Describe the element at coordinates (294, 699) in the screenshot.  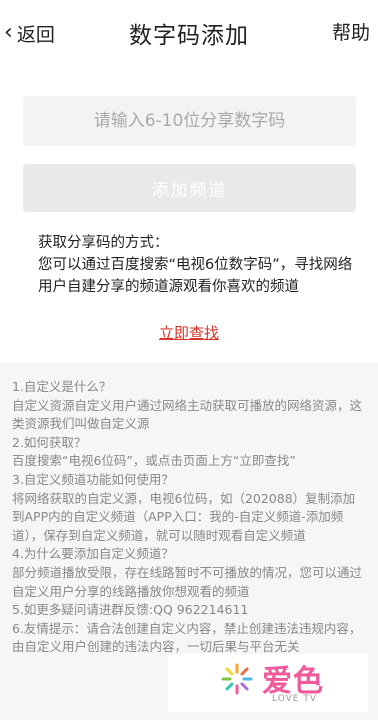
I see `brand-subtitle: LOVE TV` at that location.